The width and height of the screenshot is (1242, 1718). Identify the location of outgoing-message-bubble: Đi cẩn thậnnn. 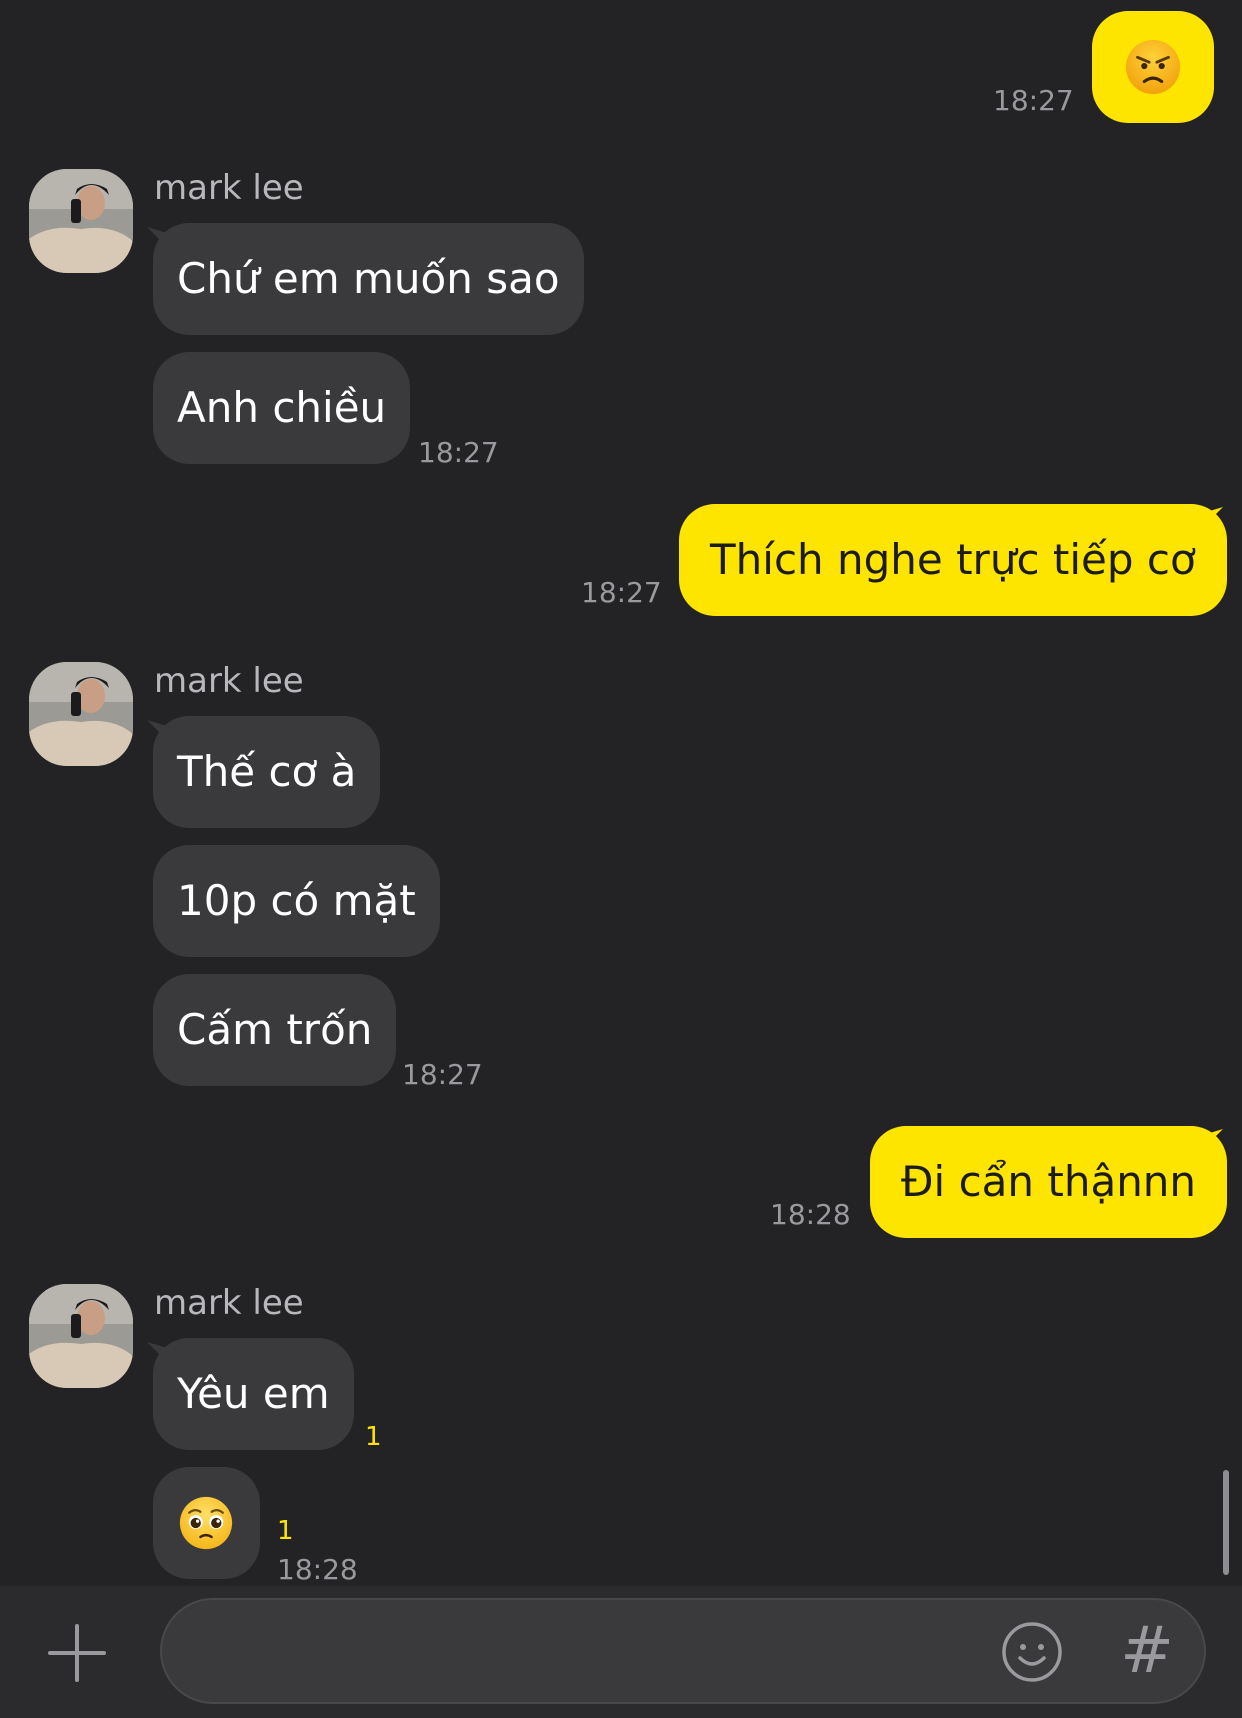
(1049, 1182).